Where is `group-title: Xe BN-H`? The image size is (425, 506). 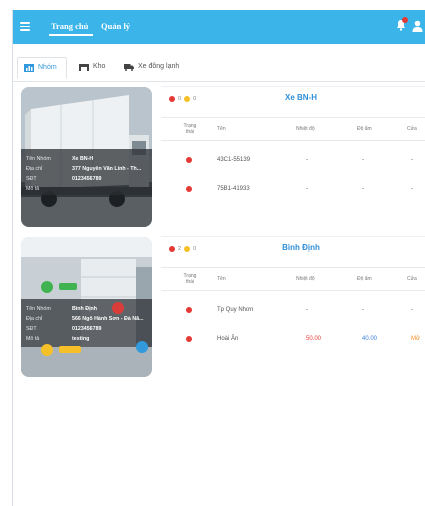 group-title: Xe BN-H is located at coordinates (301, 97).